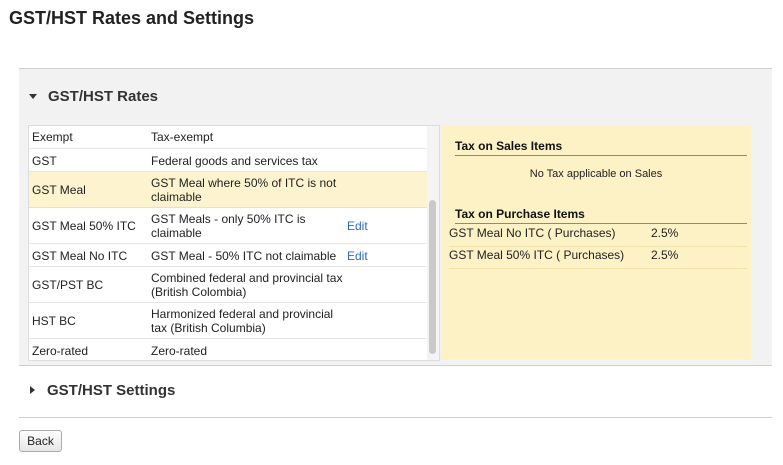 The height and width of the screenshot is (465, 783). Describe the element at coordinates (432, 277) in the screenshot. I see `scrollbar-thumb` at that location.